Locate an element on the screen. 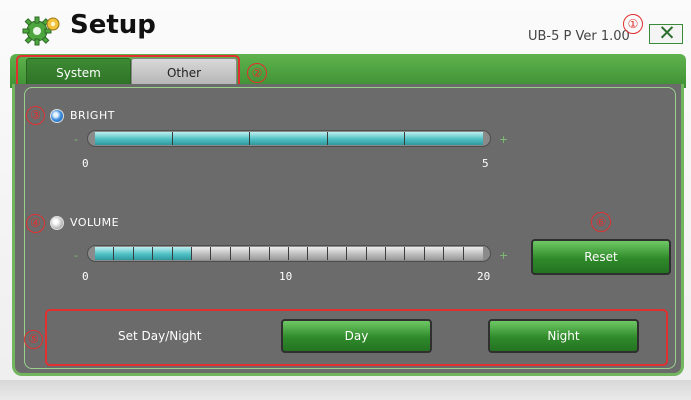 Image resolution: width=691 pixels, height=400 pixels. version-label: UB-5 P Ver 1.00 is located at coordinates (579, 36).